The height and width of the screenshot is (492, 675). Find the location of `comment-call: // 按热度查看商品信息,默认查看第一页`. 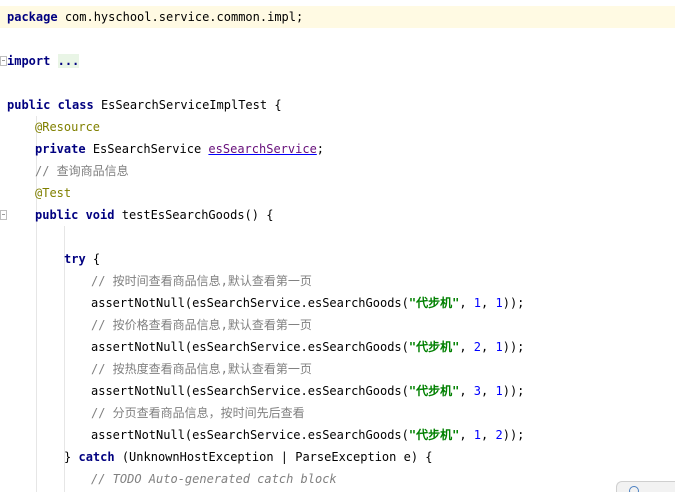

comment-call: // 按热度查看商品信息,默认查看第一页 is located at coordinates (201, 369).